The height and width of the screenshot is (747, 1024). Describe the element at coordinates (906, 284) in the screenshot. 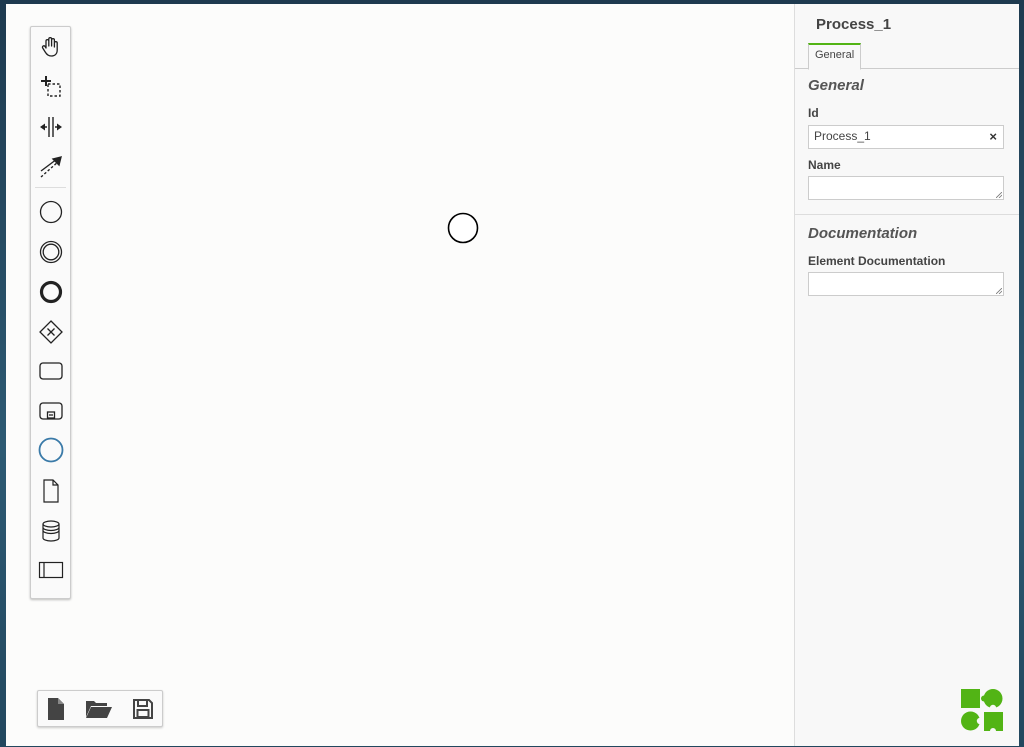

I see `element-documentation-textarea` at that location.